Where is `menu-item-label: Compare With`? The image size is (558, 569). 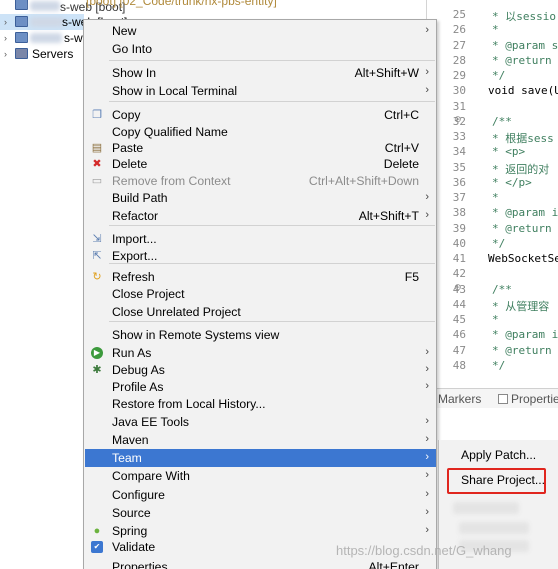 menu-item-label: Compare With is located at coordinates (151, 476).